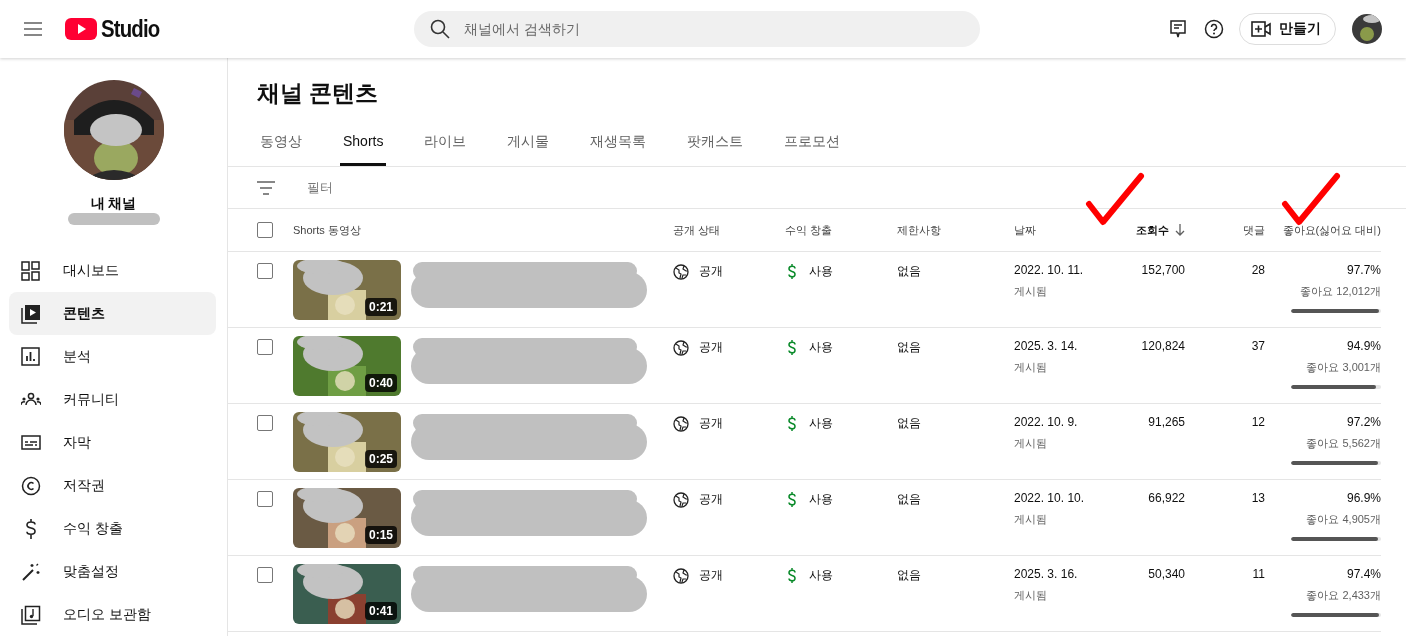 The height and width of the screenshot is (636, 1406). Describe the element at coordinates (1258, 498) in the screenshot. I see `table-cell: 13` at that location.